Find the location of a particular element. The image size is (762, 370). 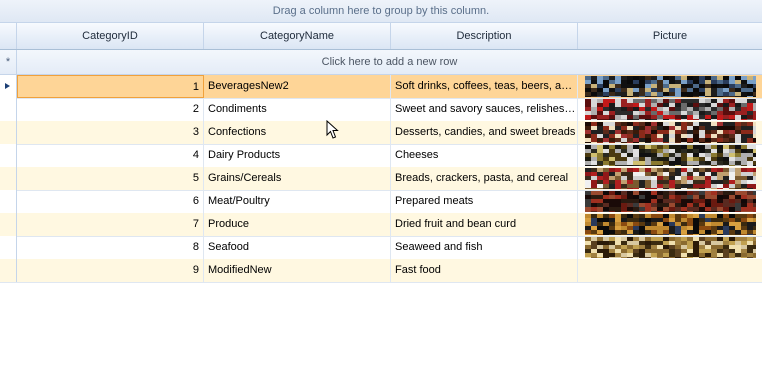

cell-description: Dried fruit and bean curd is located at coordinates (484, 224).